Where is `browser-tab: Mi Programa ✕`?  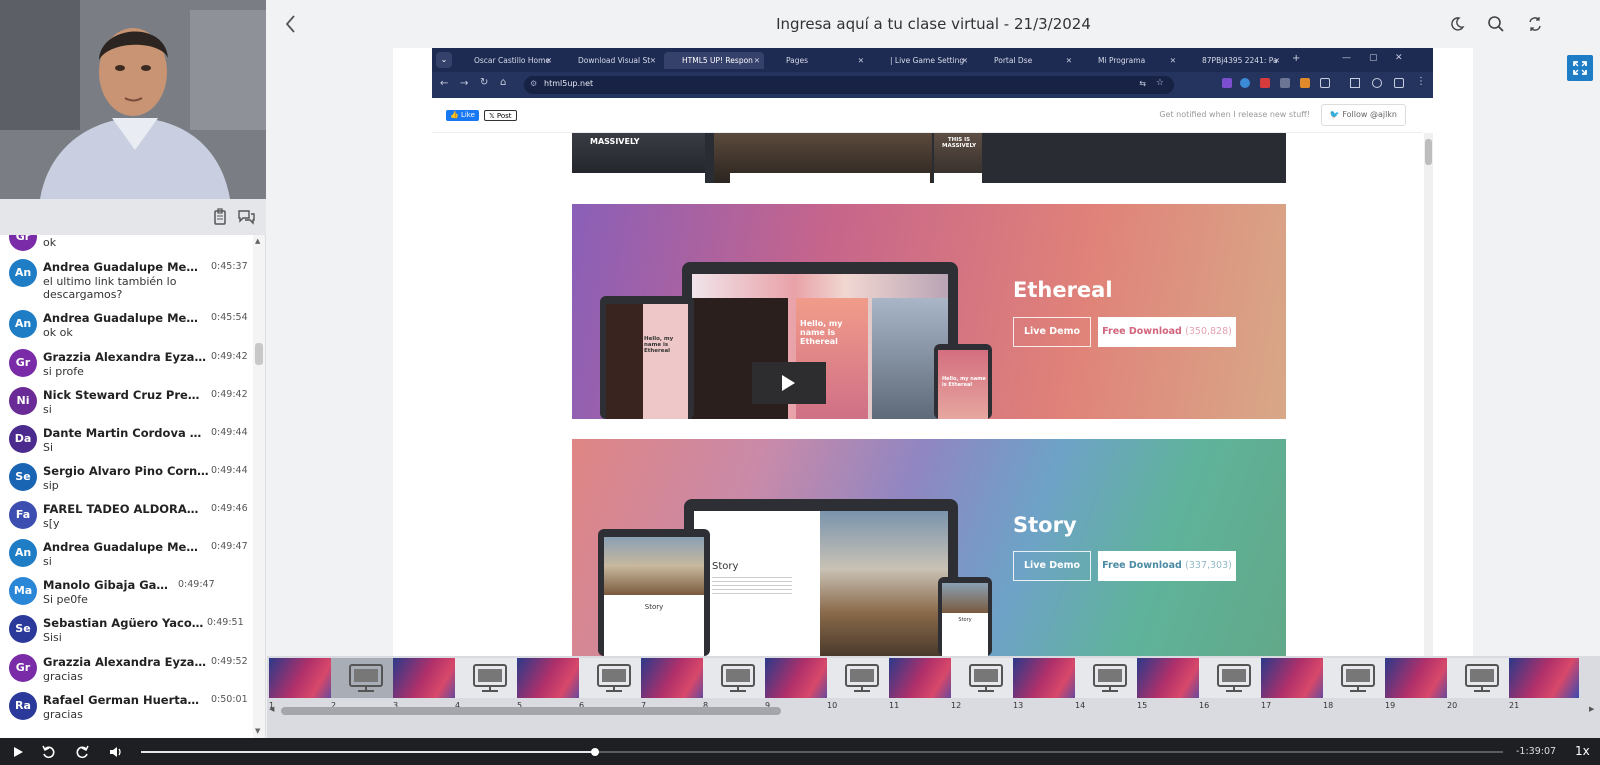 browser-tab: Mi Programa ✕ is located at coordinates (1130, 60).